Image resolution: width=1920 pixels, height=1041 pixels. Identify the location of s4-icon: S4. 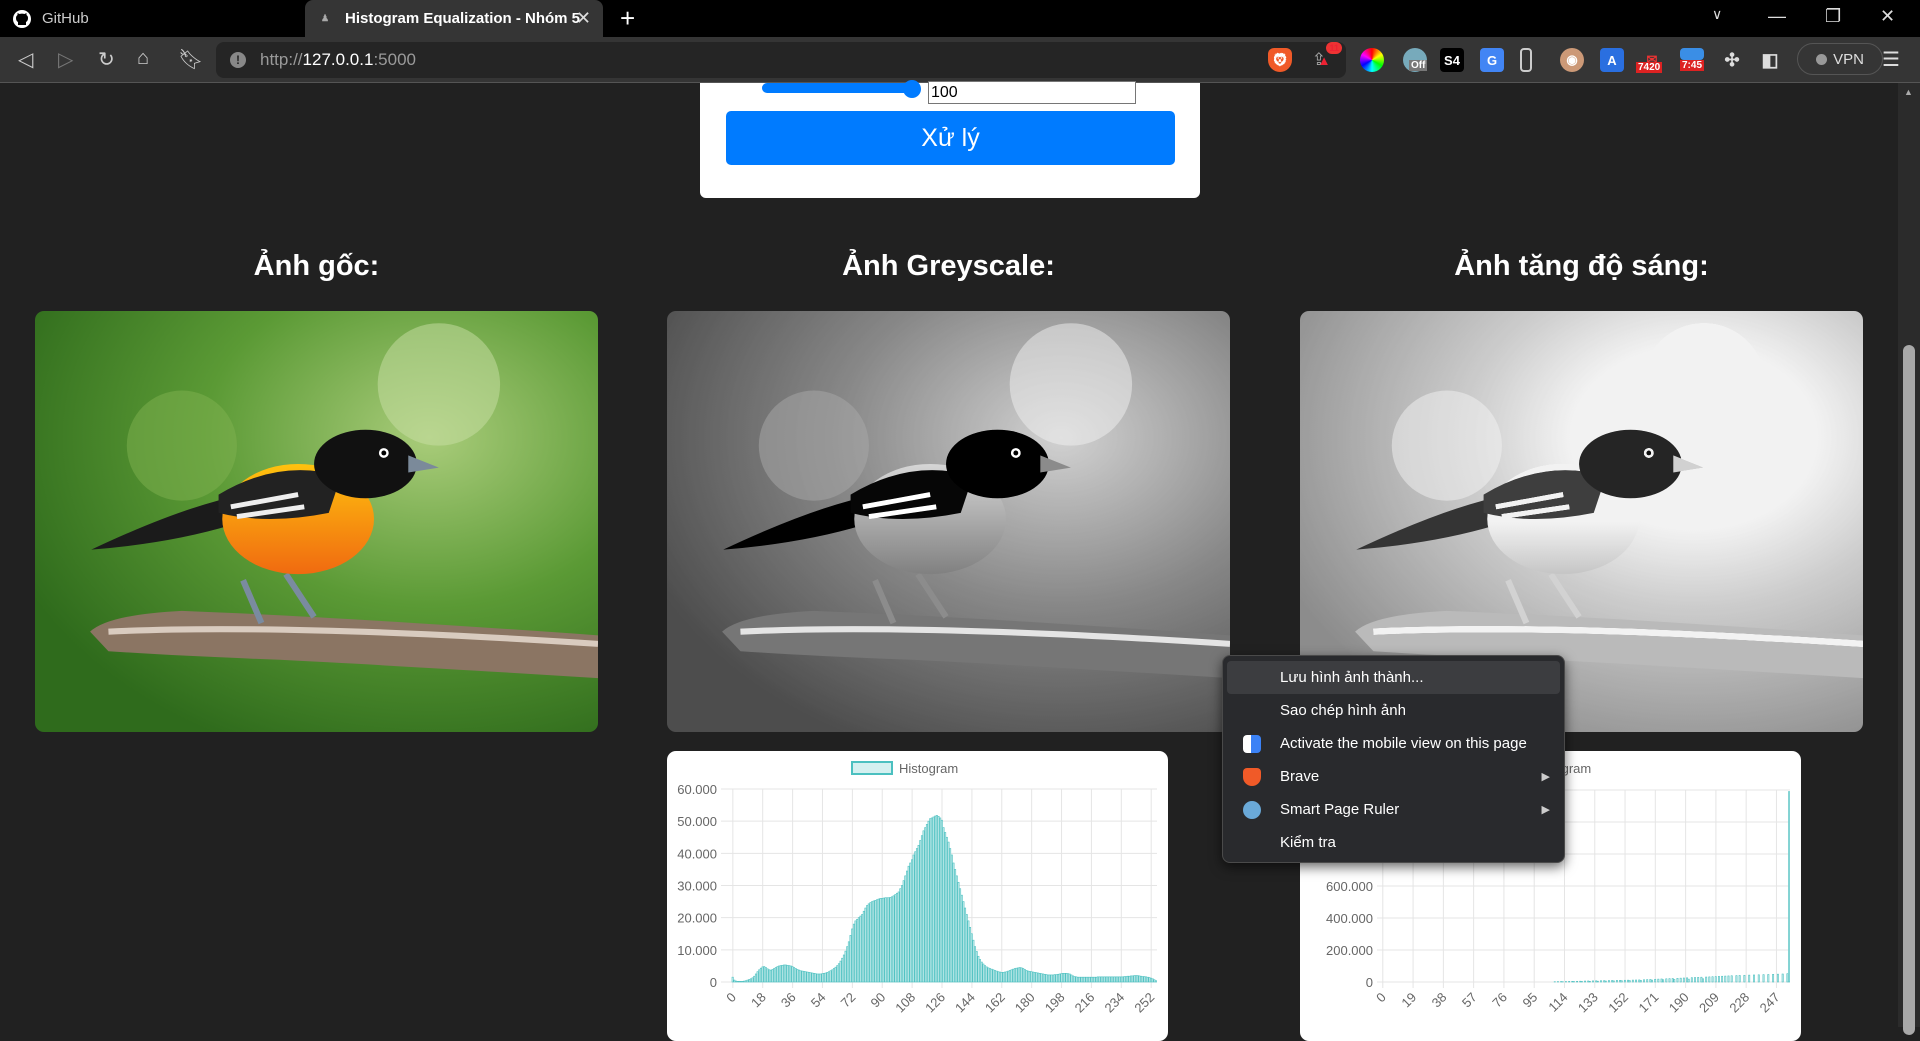
(1452, 60).